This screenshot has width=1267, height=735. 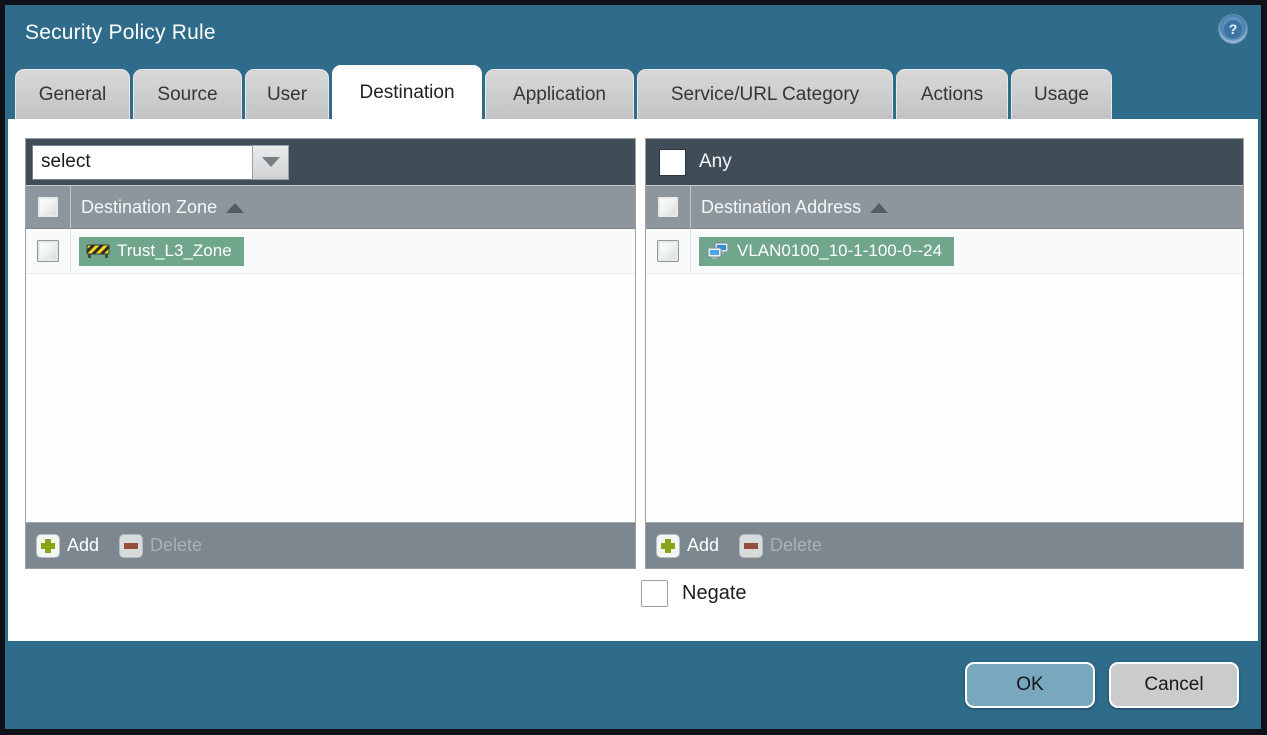 I want to click on tab-service-url-category: Service/URL Category, so click(x=765, y=94).